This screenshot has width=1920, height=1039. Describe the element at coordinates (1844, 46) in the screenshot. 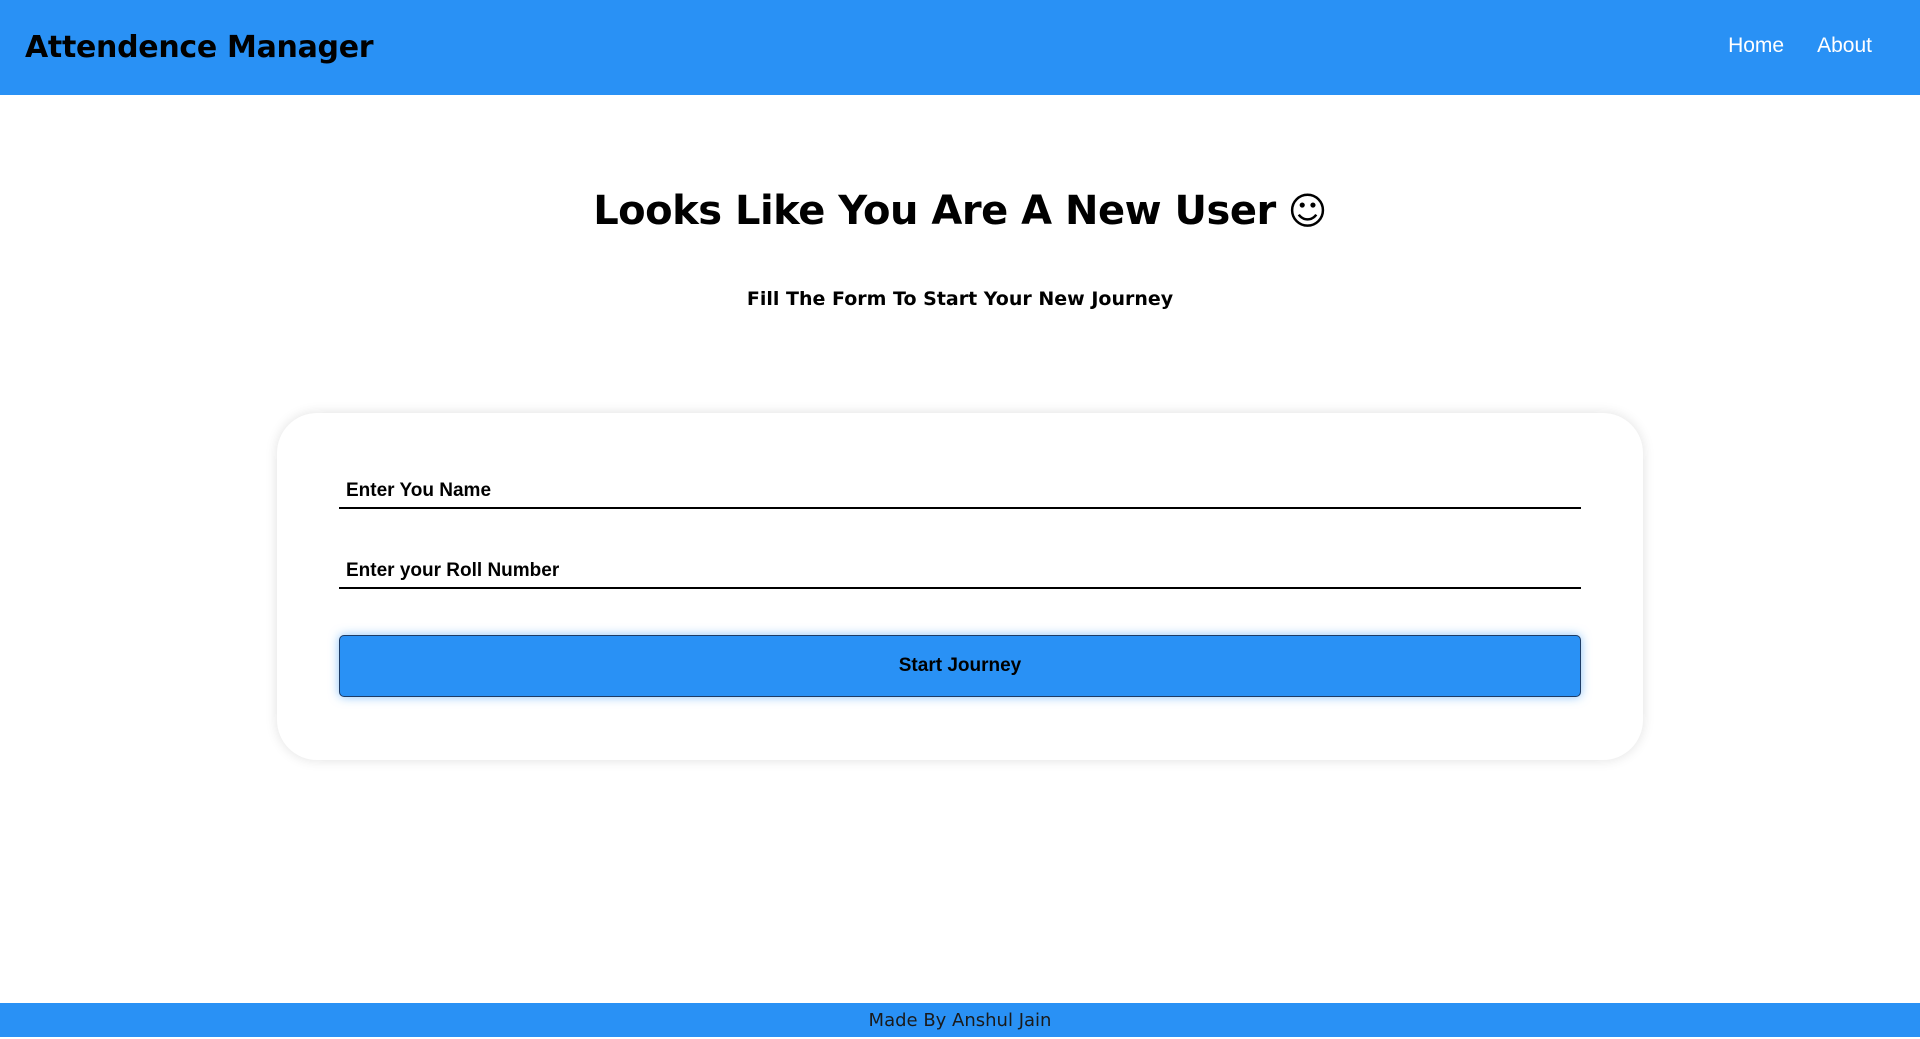

I see `nav-link-about: About` at that location.